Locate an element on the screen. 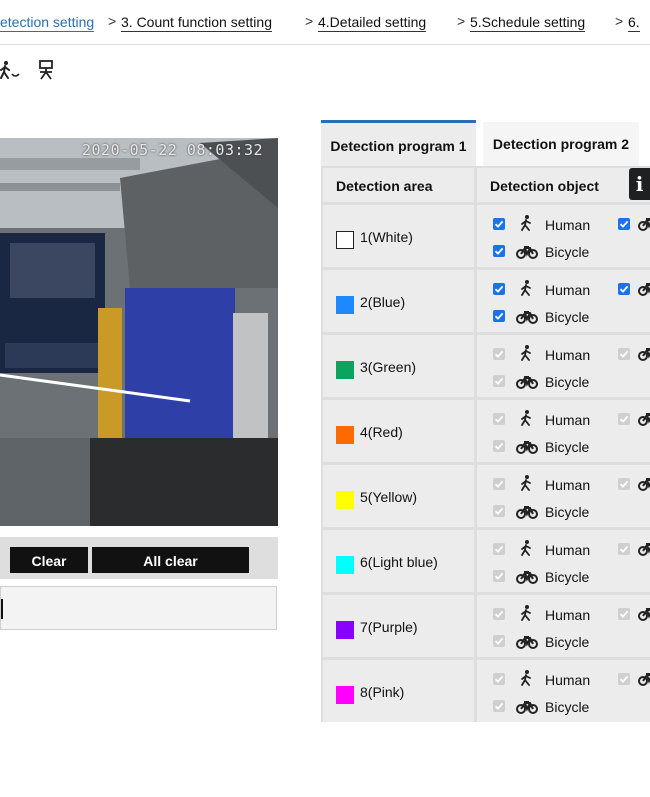 The image size is (650, 797). detection-area-cell: 4(Red) is located at coordinates (398, 431).